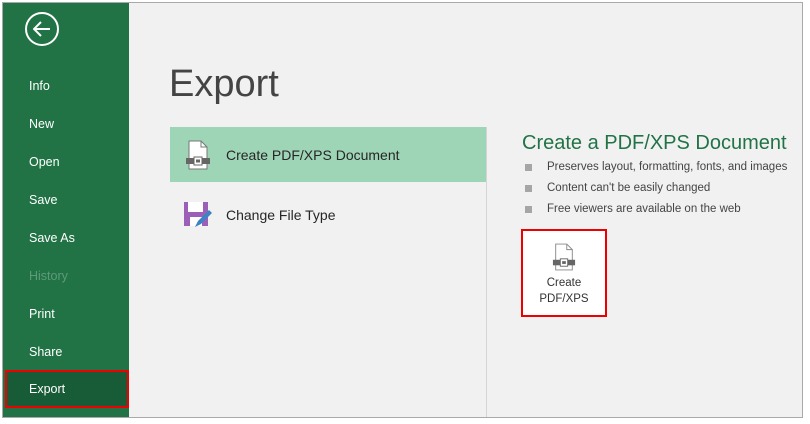 This screenshot has height=424, width=810. Describe the element at coordinates (66, 124) in the screenshot. I see `sidebar-item-new: New` at that location.